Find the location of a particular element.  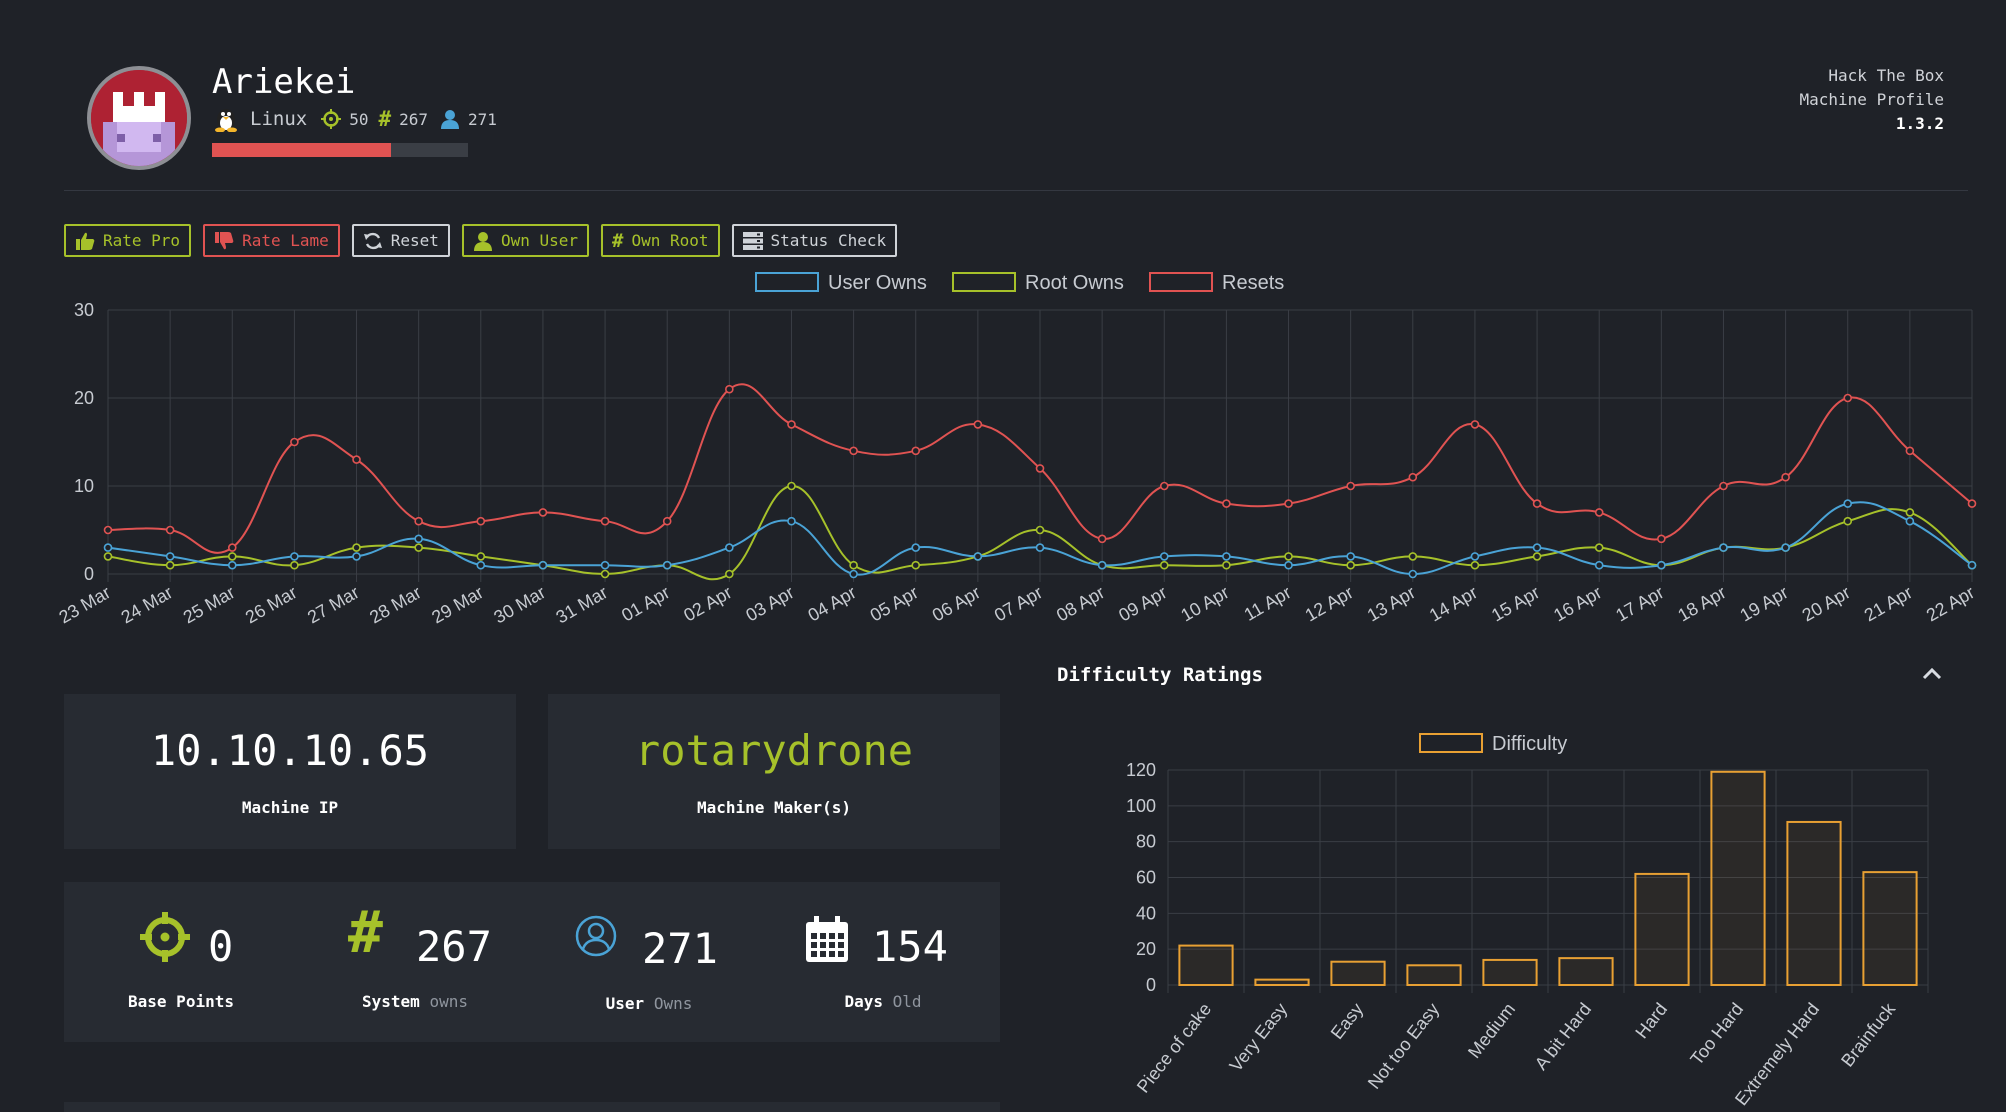

base-points-caption: Base Points is located at coordinates (181, 1001).